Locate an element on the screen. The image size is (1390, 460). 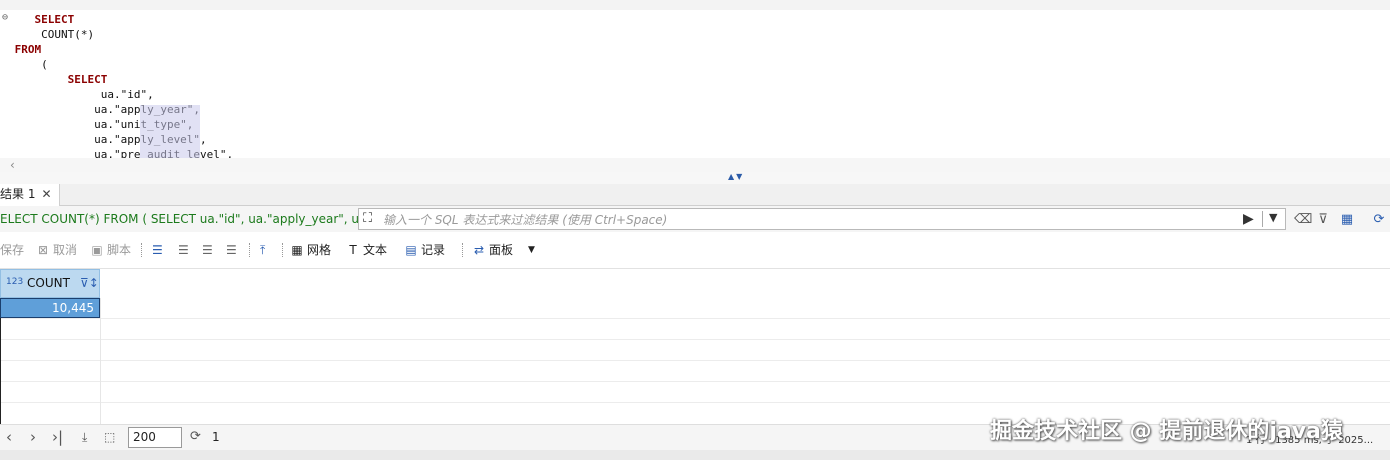
record-icon: ▤ is located at coordinates (411, 250).